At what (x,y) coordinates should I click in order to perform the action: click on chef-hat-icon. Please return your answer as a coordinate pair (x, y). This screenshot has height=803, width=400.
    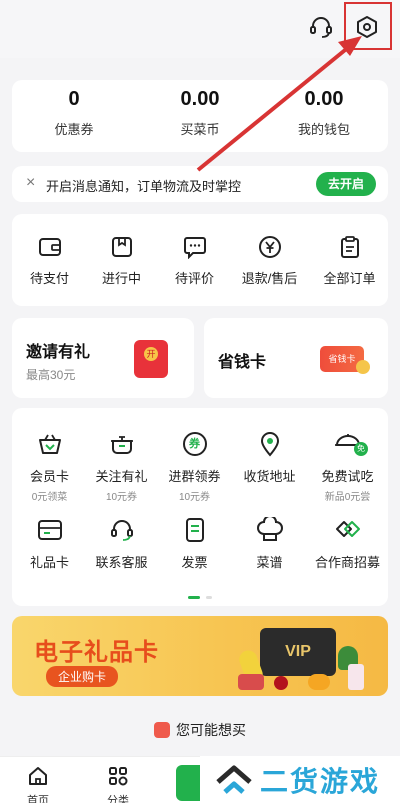
    Looking at the image, I should click on (269, 530).